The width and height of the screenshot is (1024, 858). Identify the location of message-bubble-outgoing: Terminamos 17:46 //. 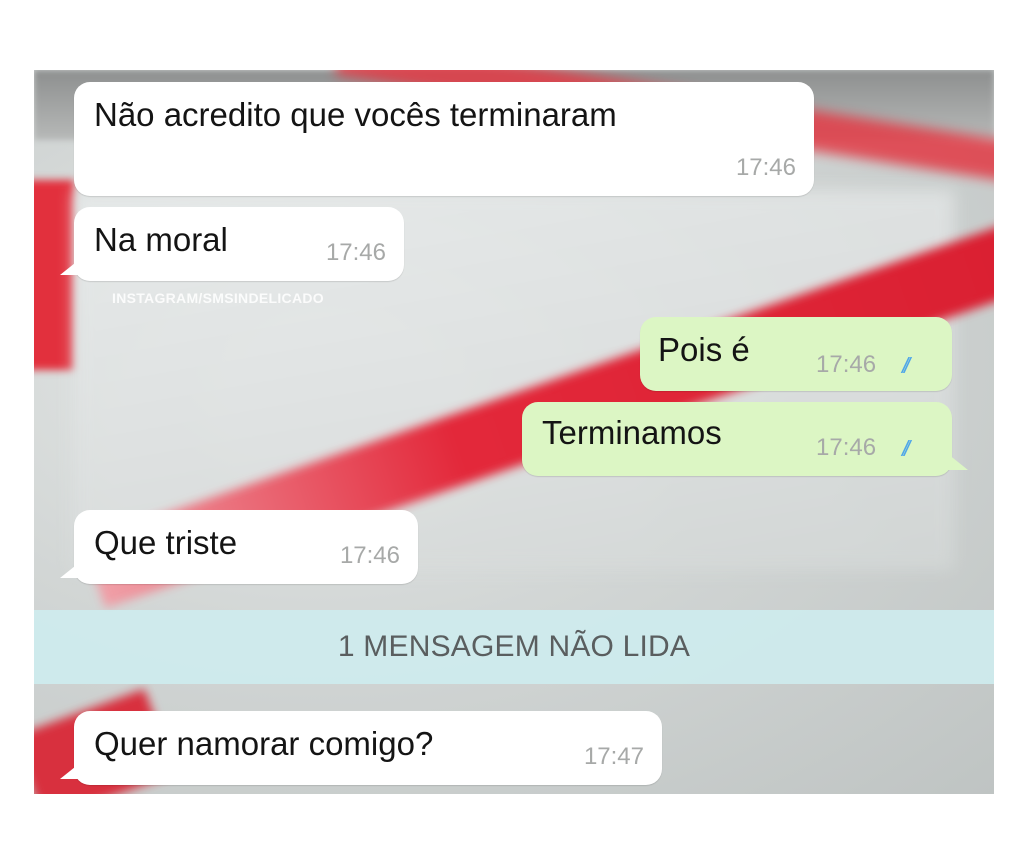
(745, 439).